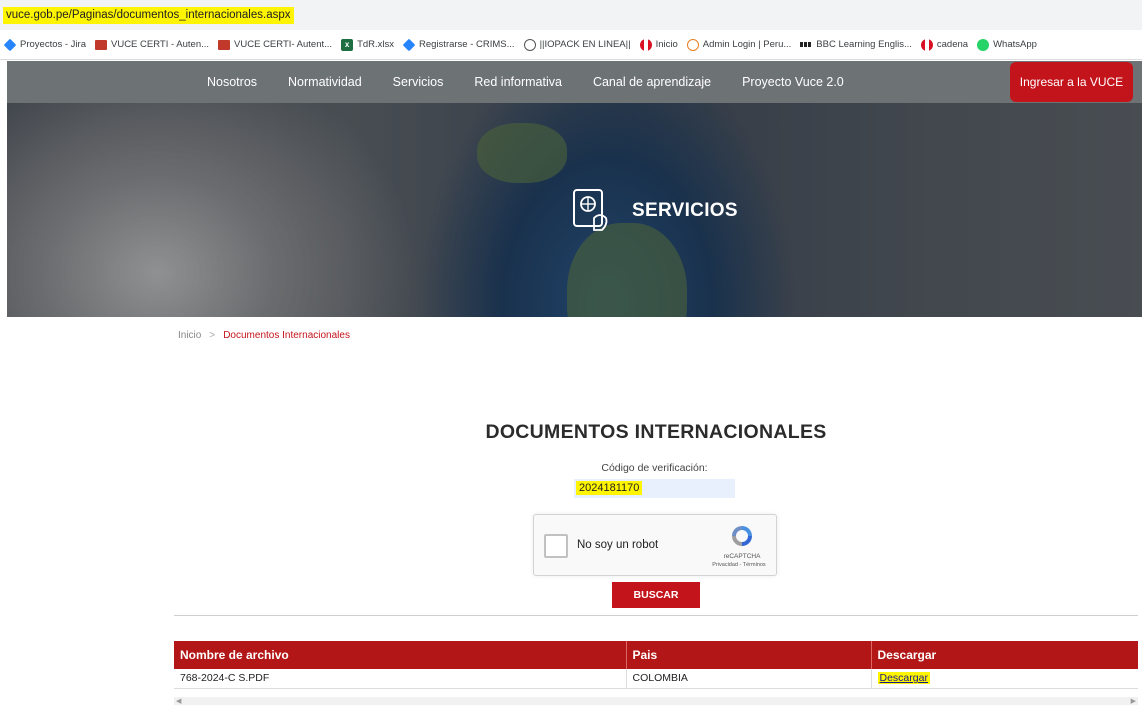 This screenshot has width=1142, height=705. Describe the element at coordinates (556, 546) in the screenshot. I see `recaptcha-checkbox` at that location.